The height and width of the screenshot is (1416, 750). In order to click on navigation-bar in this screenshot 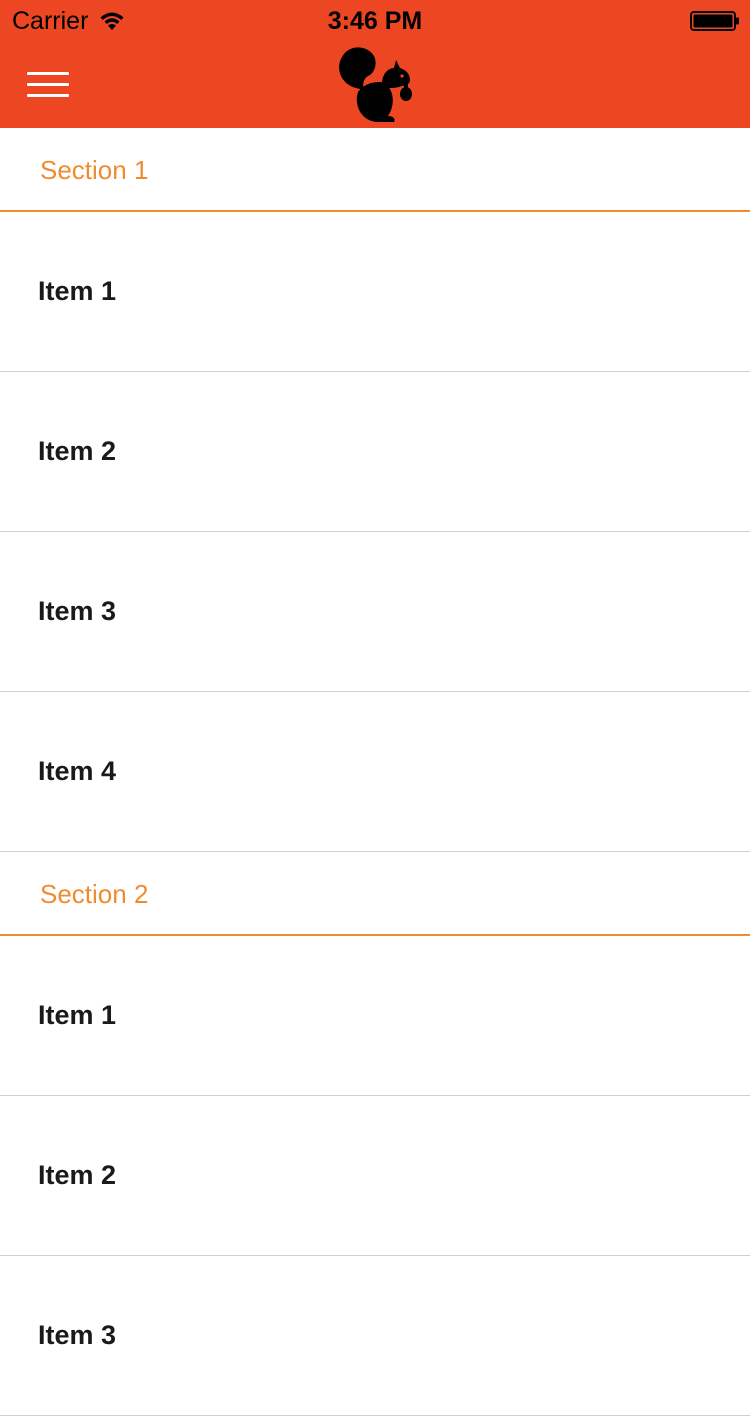, I will do `click(375, 84)`.